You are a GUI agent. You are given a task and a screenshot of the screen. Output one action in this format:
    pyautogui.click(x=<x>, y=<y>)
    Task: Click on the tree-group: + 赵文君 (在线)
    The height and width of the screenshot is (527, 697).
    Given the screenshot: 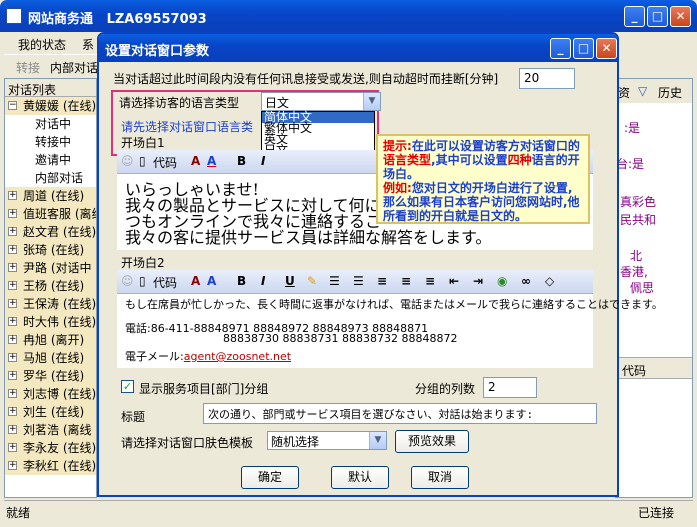 What is the action you would take?
    pyautogui.click(x=50, y=232)
    